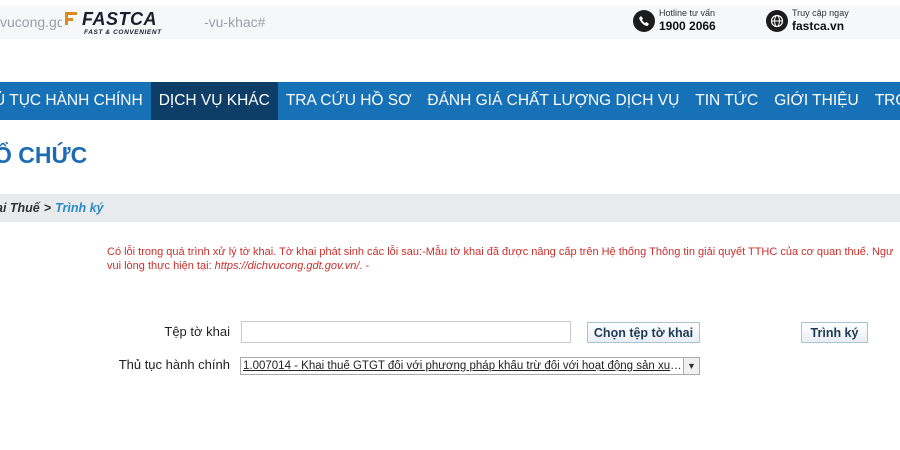 The image size is (900, 450). I want to click on chevron-down-icon: ▼, so click(691, 366).